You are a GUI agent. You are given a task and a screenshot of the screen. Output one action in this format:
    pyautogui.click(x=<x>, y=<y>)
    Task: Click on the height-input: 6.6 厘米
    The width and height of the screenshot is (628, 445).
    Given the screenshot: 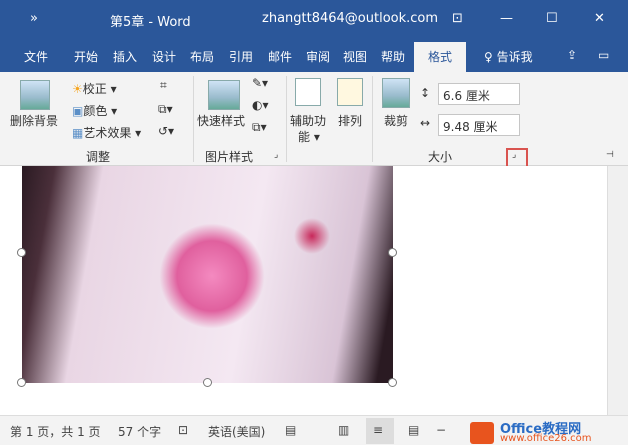 What is the action you would take?
    pyautogui.click(x=479, y=94)
    